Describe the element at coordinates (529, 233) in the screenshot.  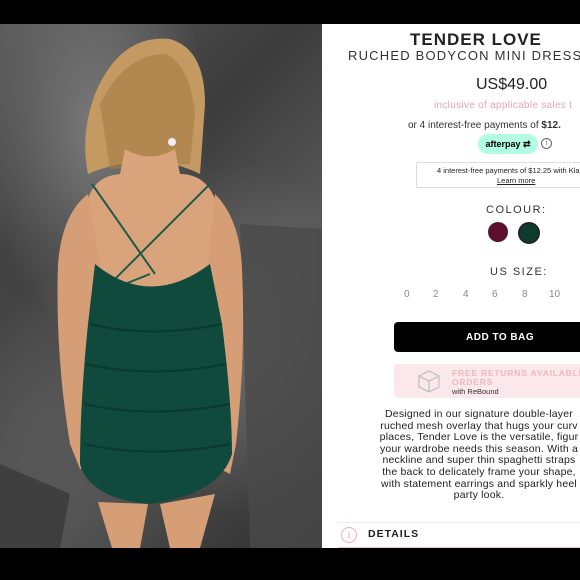
I see `colour-swatch-emerald` at that location.